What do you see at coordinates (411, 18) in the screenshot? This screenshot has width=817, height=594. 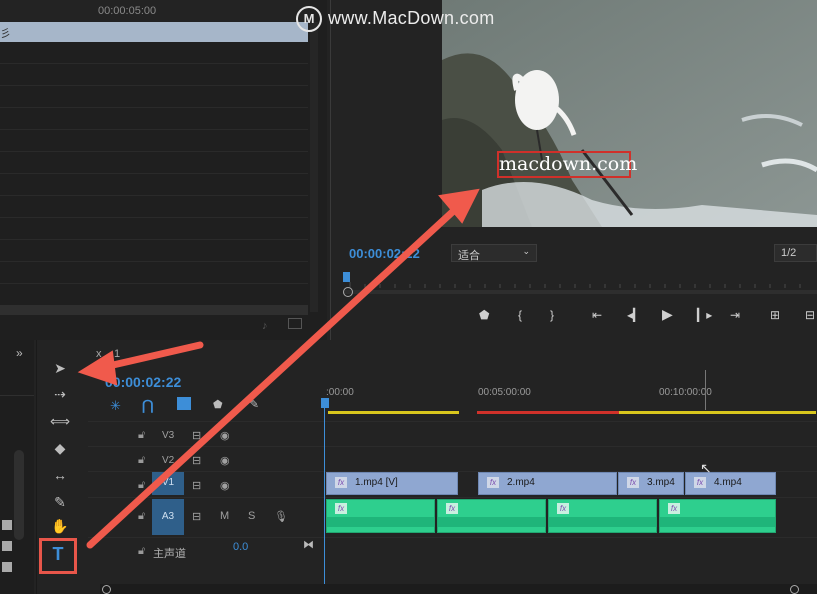 I see `watermark: www.MacDown.com` at bounding box center [411, 18].